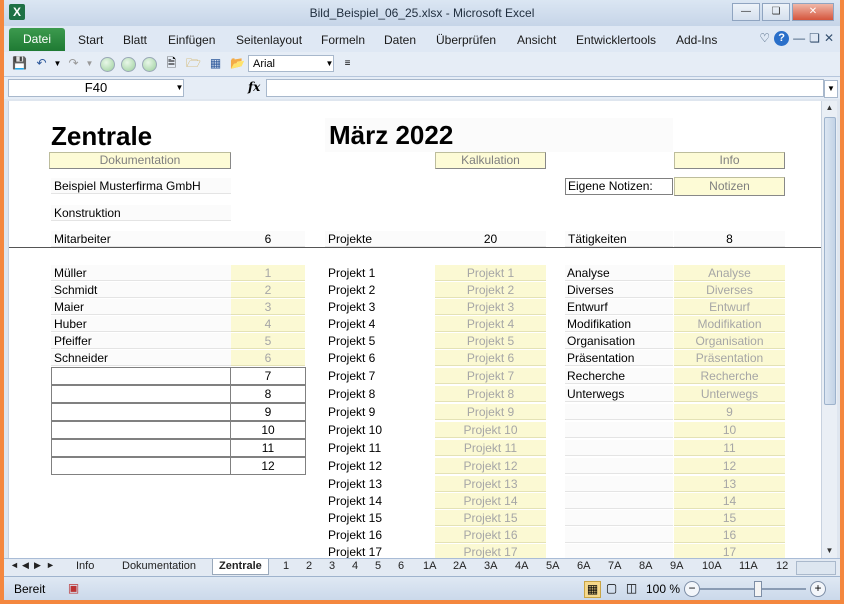 The image size is (844, 604). What do you see at coordinates (237, 63) in the screenshot?
I see `folder-icon: 📂` at bounding box center [237, 63].